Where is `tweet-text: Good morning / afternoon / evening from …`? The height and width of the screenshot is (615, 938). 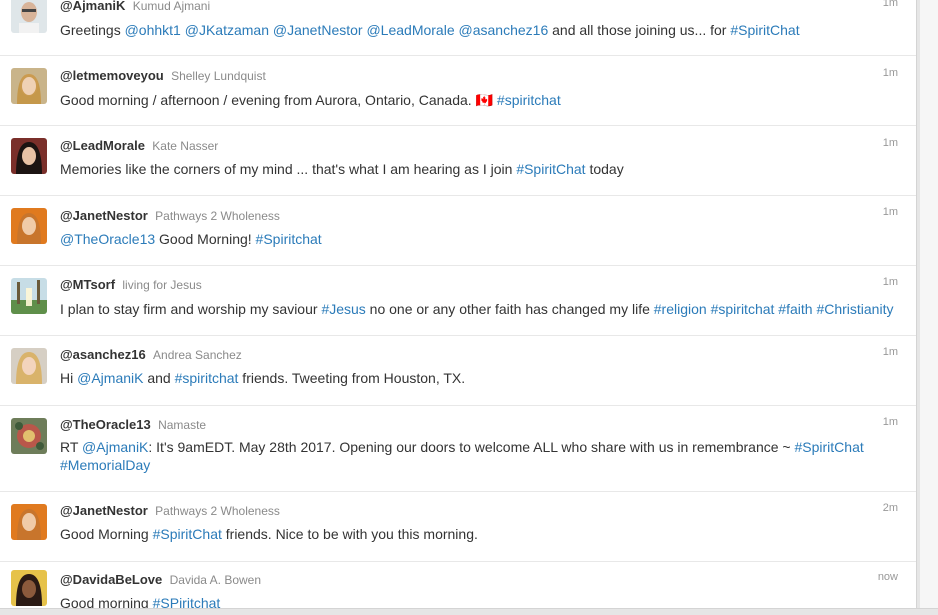 tweet-text: Good morning / afternoon / evening from … is located at coordinates (482, 100).